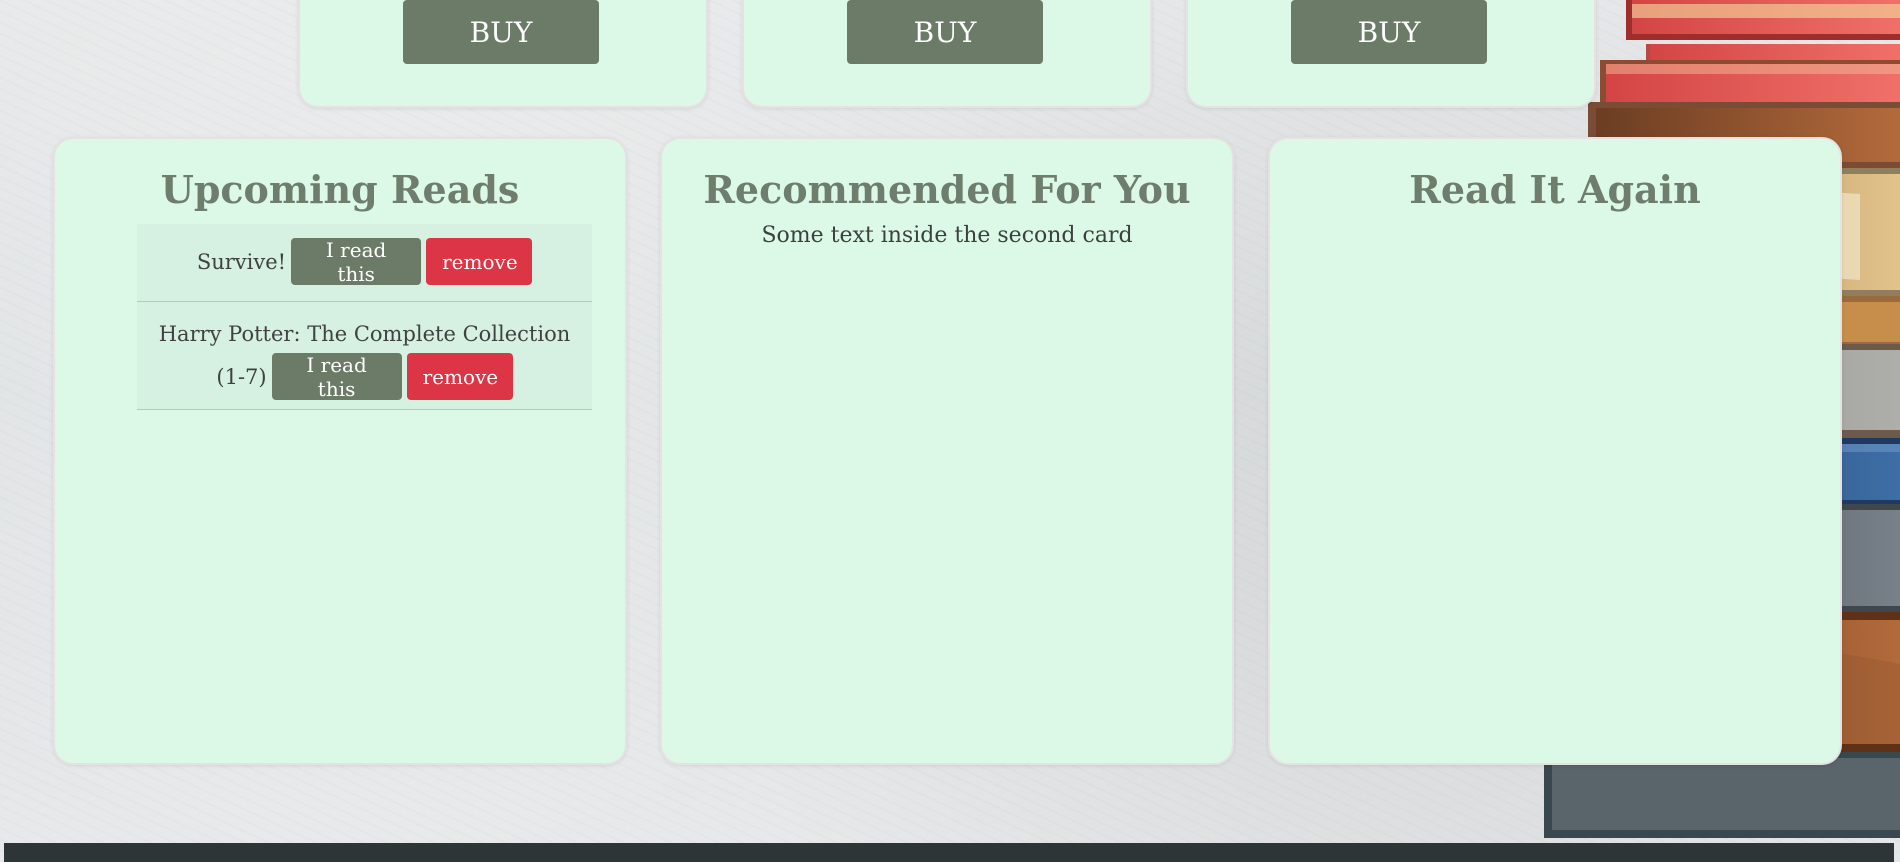  What do you see at coordinates (501, 32) in the screenshot?
I see `buy-button-1: BUY` at bounding box center [501, 32].